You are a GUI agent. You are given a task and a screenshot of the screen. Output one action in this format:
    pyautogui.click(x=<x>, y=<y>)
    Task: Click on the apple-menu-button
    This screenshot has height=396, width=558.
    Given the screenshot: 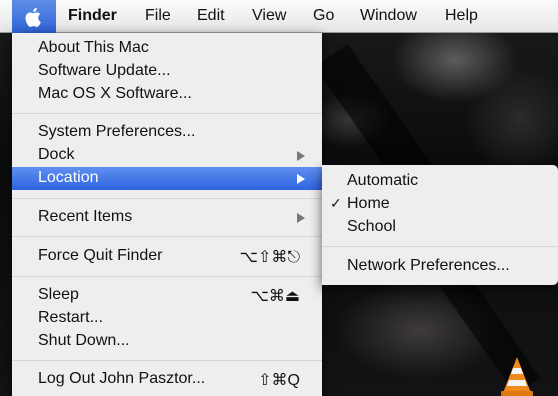 What is the action you would take?
    pyautogui.click(x=34, y=16)
    